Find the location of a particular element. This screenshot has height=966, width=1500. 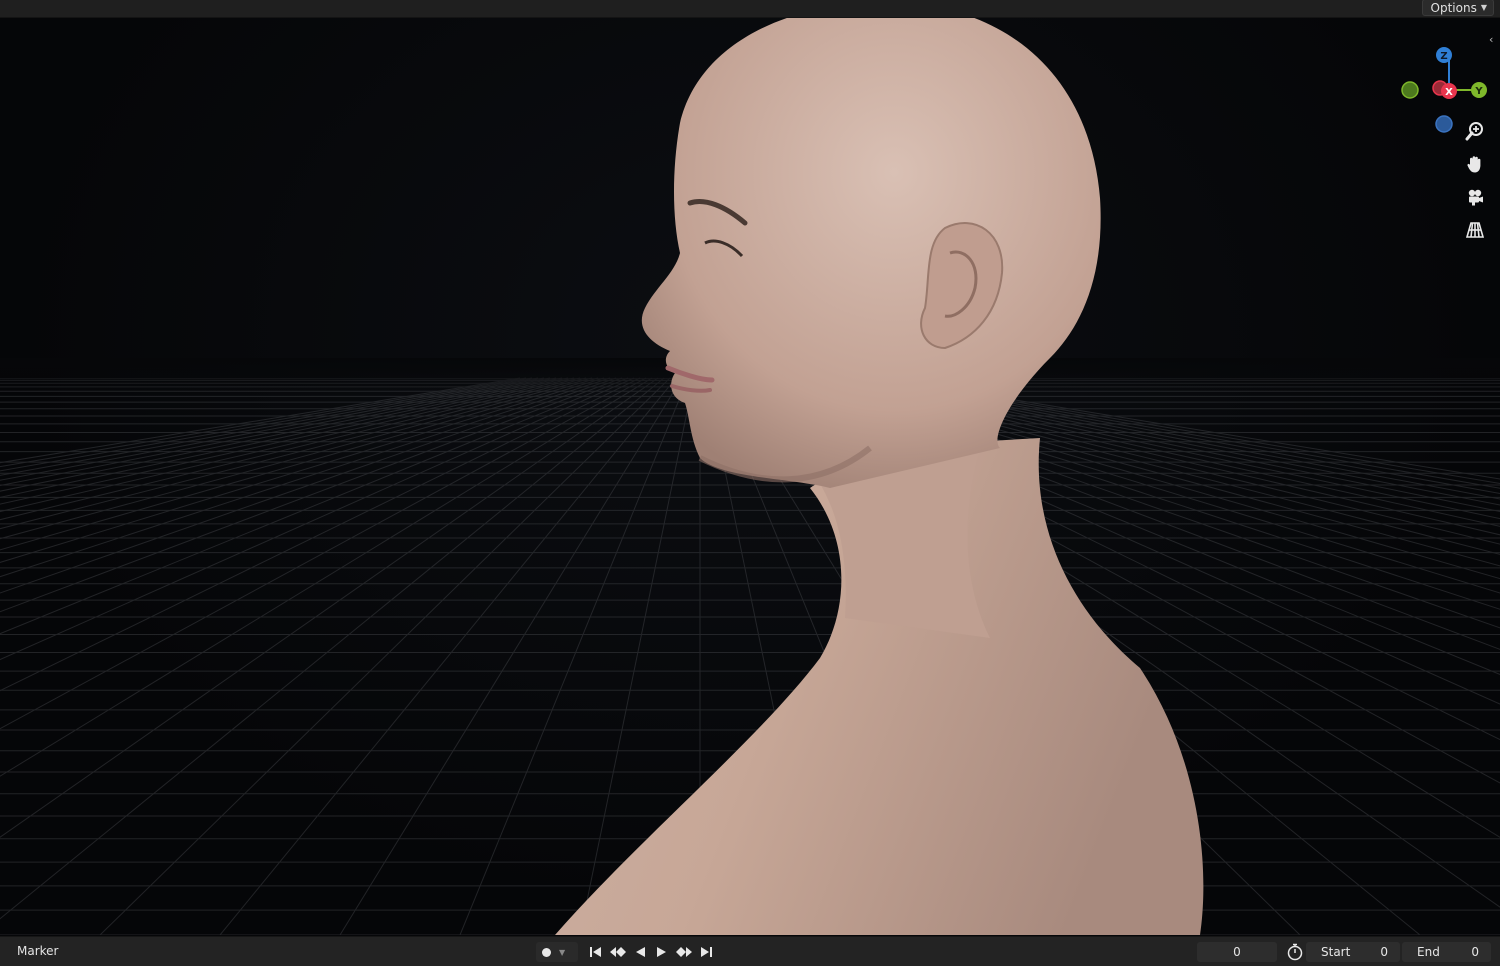

options-label: Options is located at coordinates (1453, 7).